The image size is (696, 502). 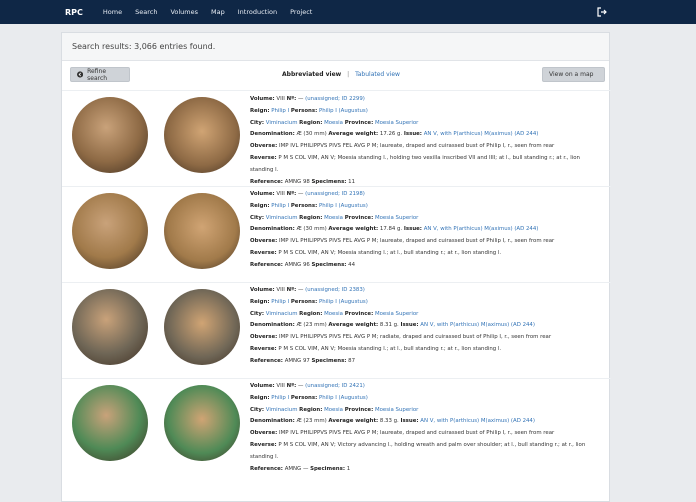 What do you see at coordinates (297, 181) in the screenshot?
I see `reference-value: AMNG 98` at bounding box center [297, 181].